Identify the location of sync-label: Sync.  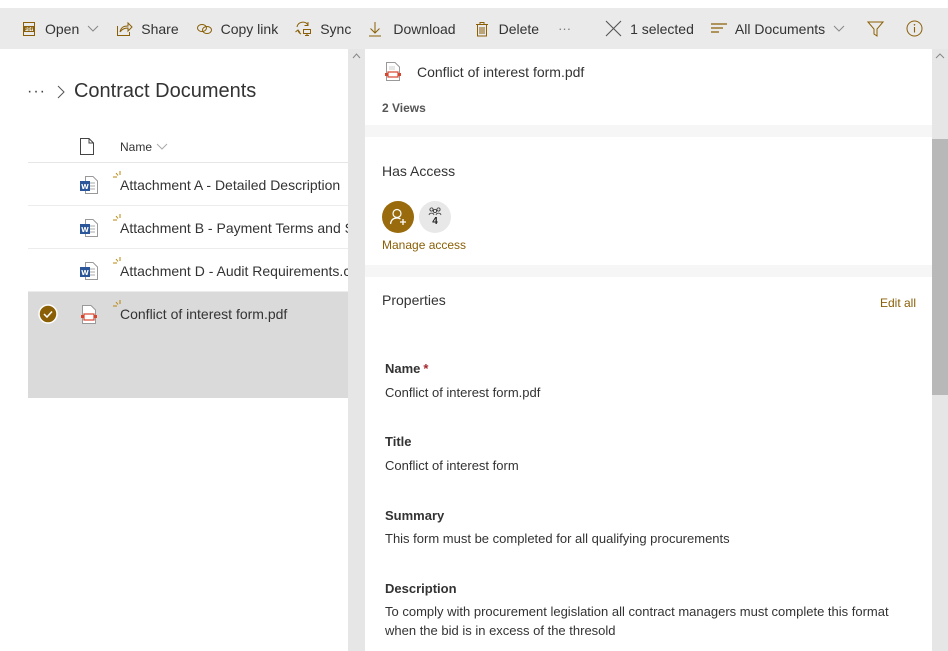
(336, 28).